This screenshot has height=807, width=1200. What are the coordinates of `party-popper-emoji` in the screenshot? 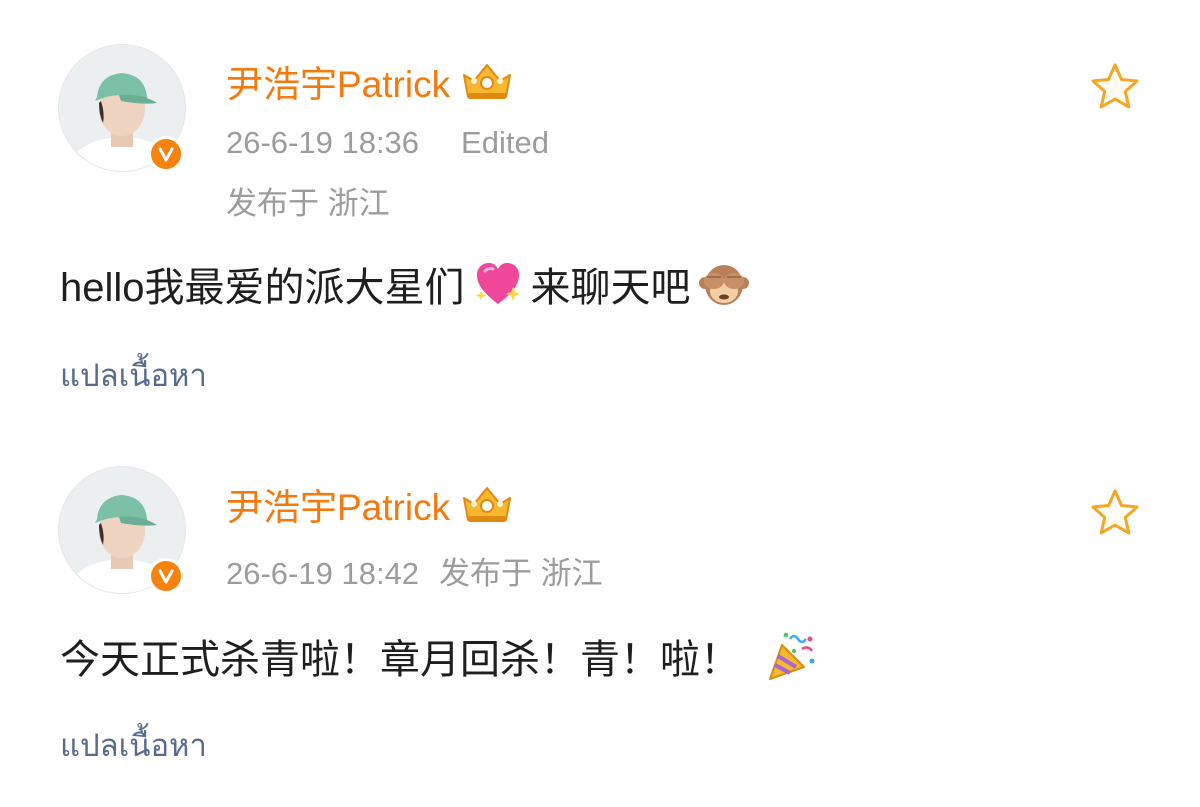 It's located at (792, 656).